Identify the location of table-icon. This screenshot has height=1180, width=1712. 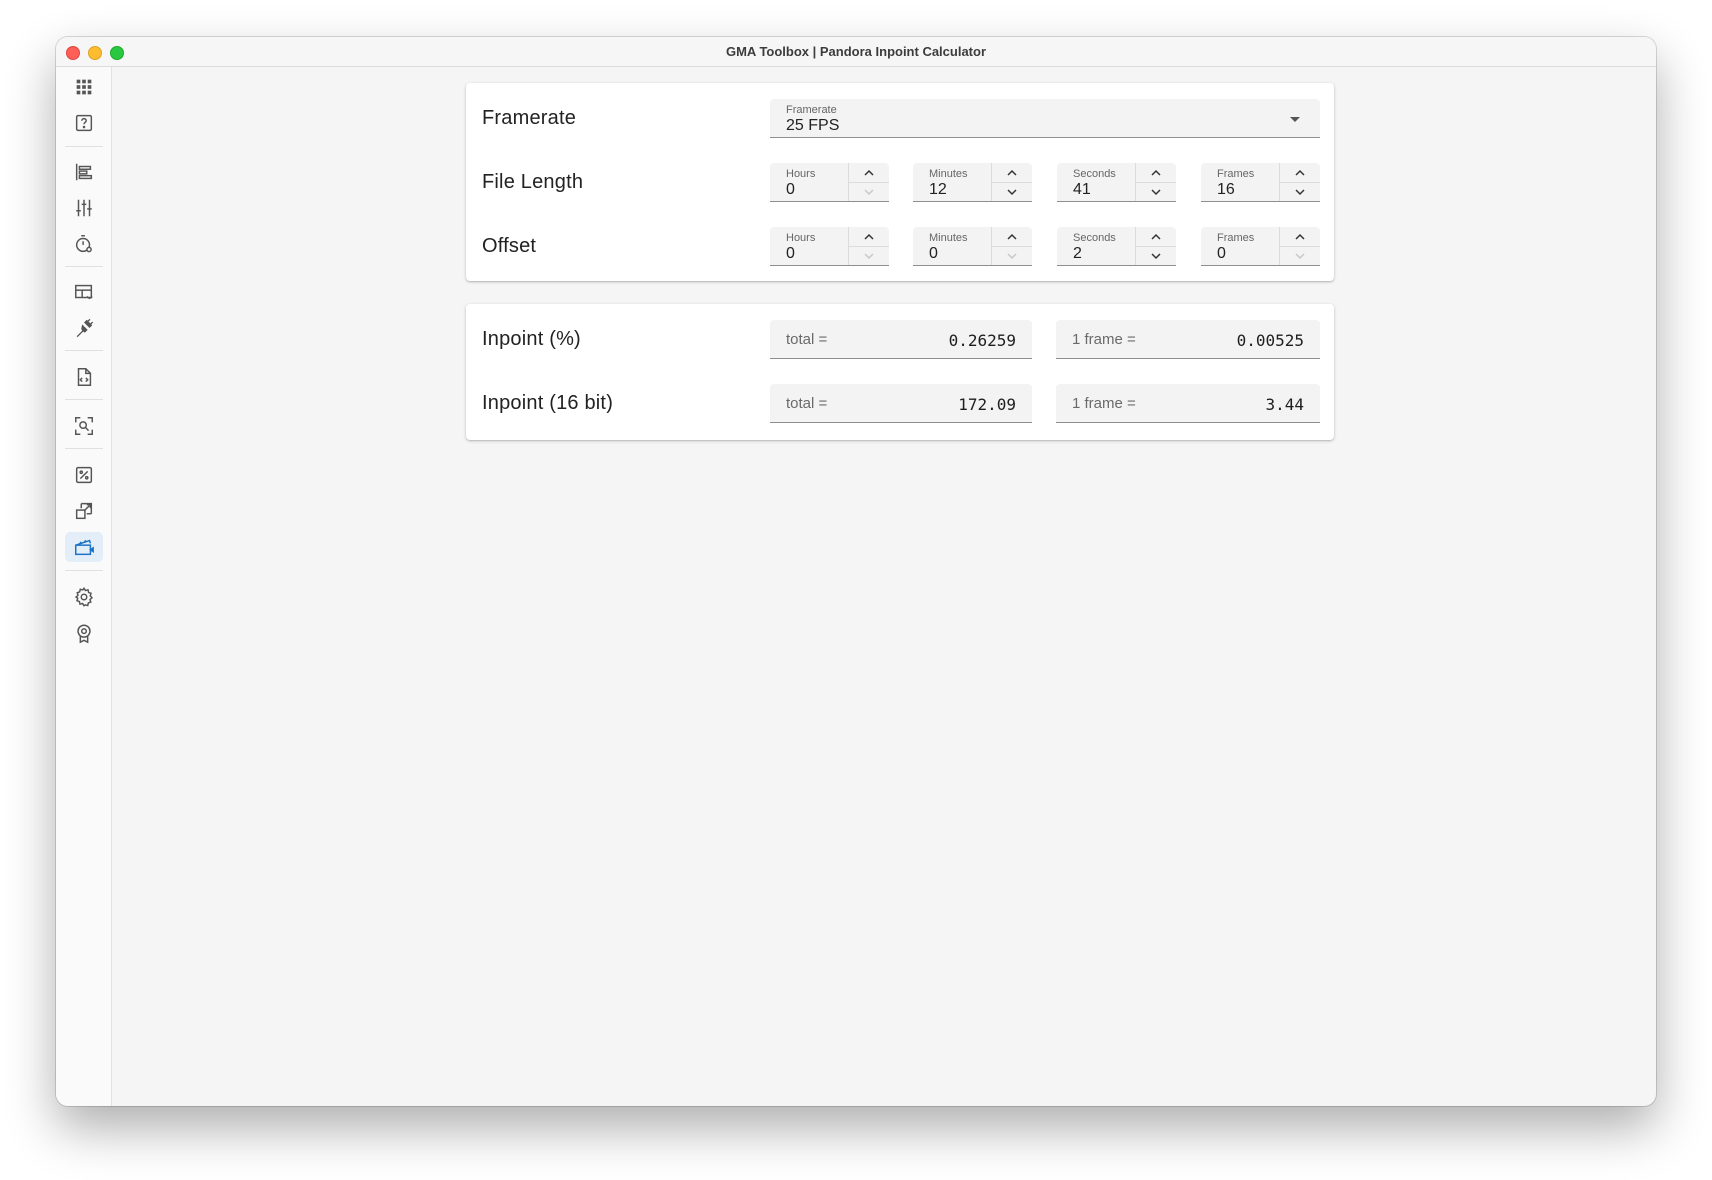
(84, 292).